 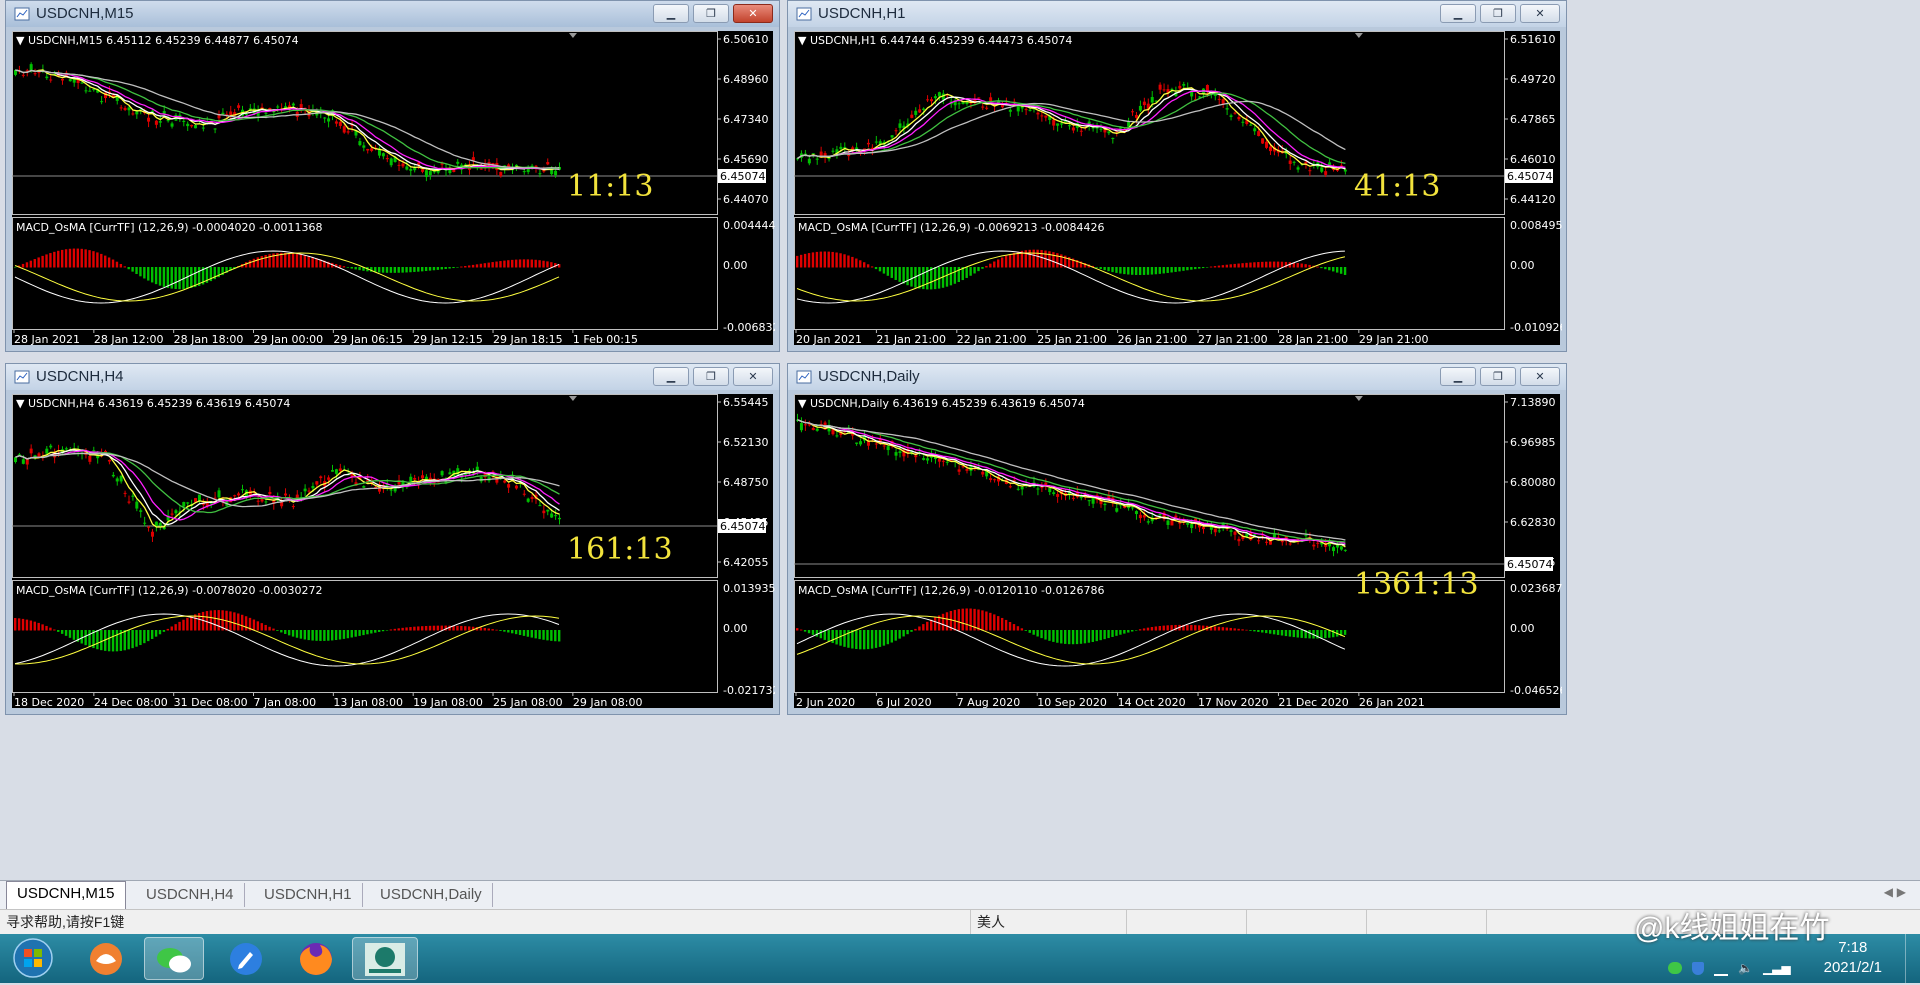 What do you see at coordinates (746, 159) in the screenshot?
I see `price-tick-label: 6.45690` at bounding box center [746, 159].